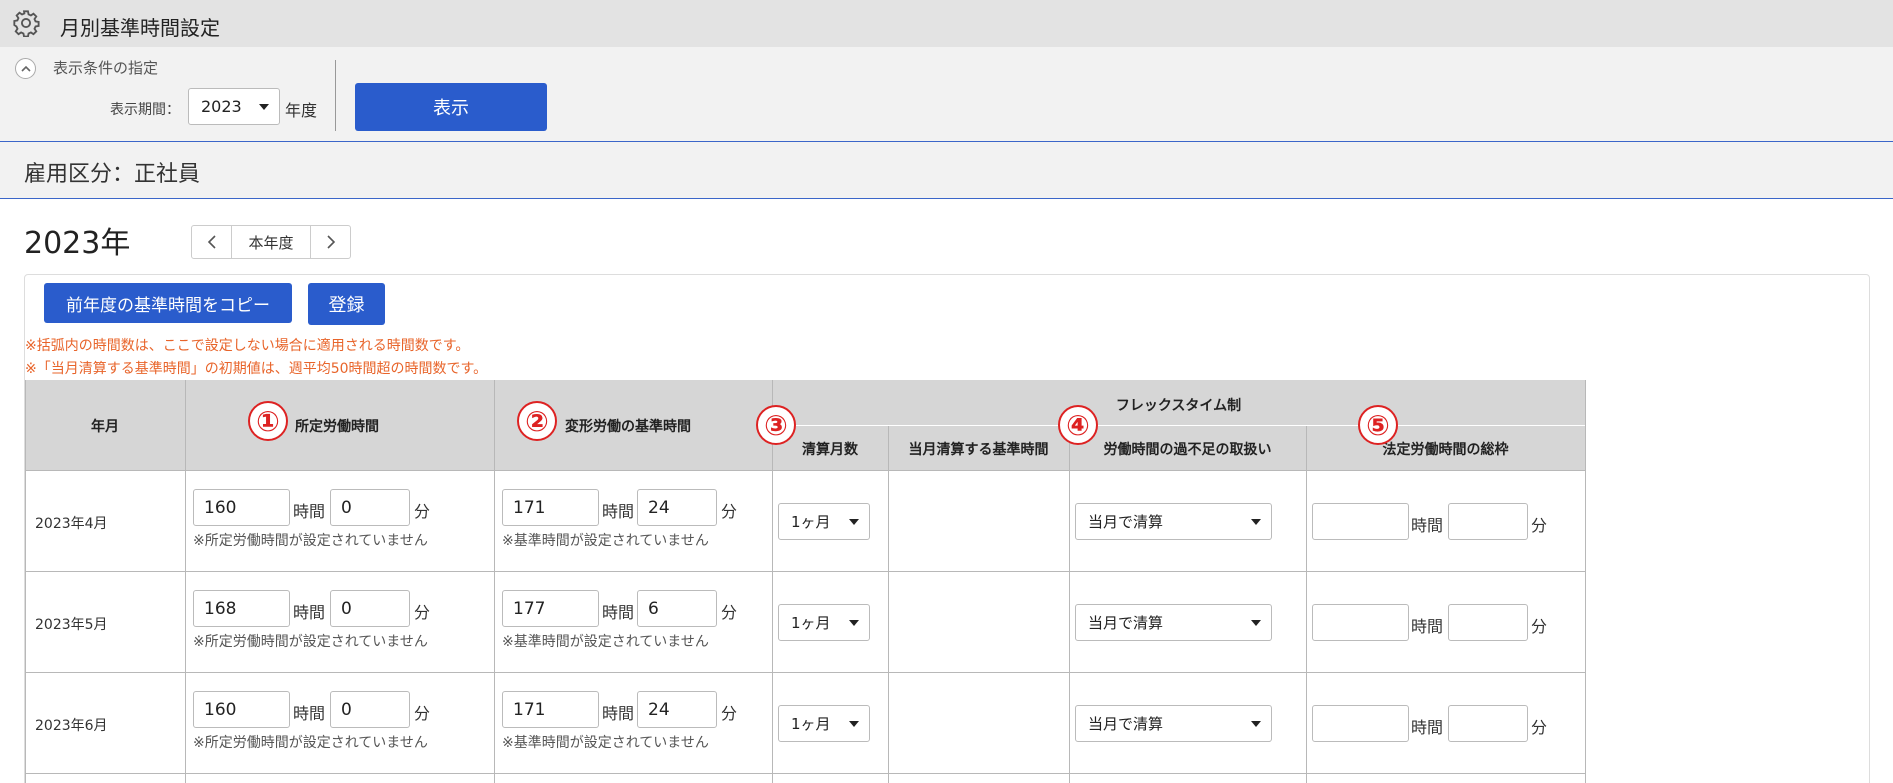  I want to click on chevron-right-icon, so click(330, 242).